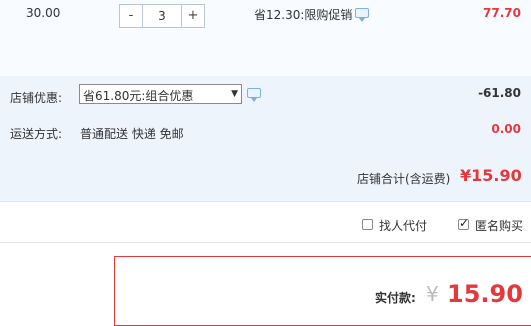 This screenshot has height=326, width=531. I want to click on shipping-fee: 0.00, so click(506, 129).